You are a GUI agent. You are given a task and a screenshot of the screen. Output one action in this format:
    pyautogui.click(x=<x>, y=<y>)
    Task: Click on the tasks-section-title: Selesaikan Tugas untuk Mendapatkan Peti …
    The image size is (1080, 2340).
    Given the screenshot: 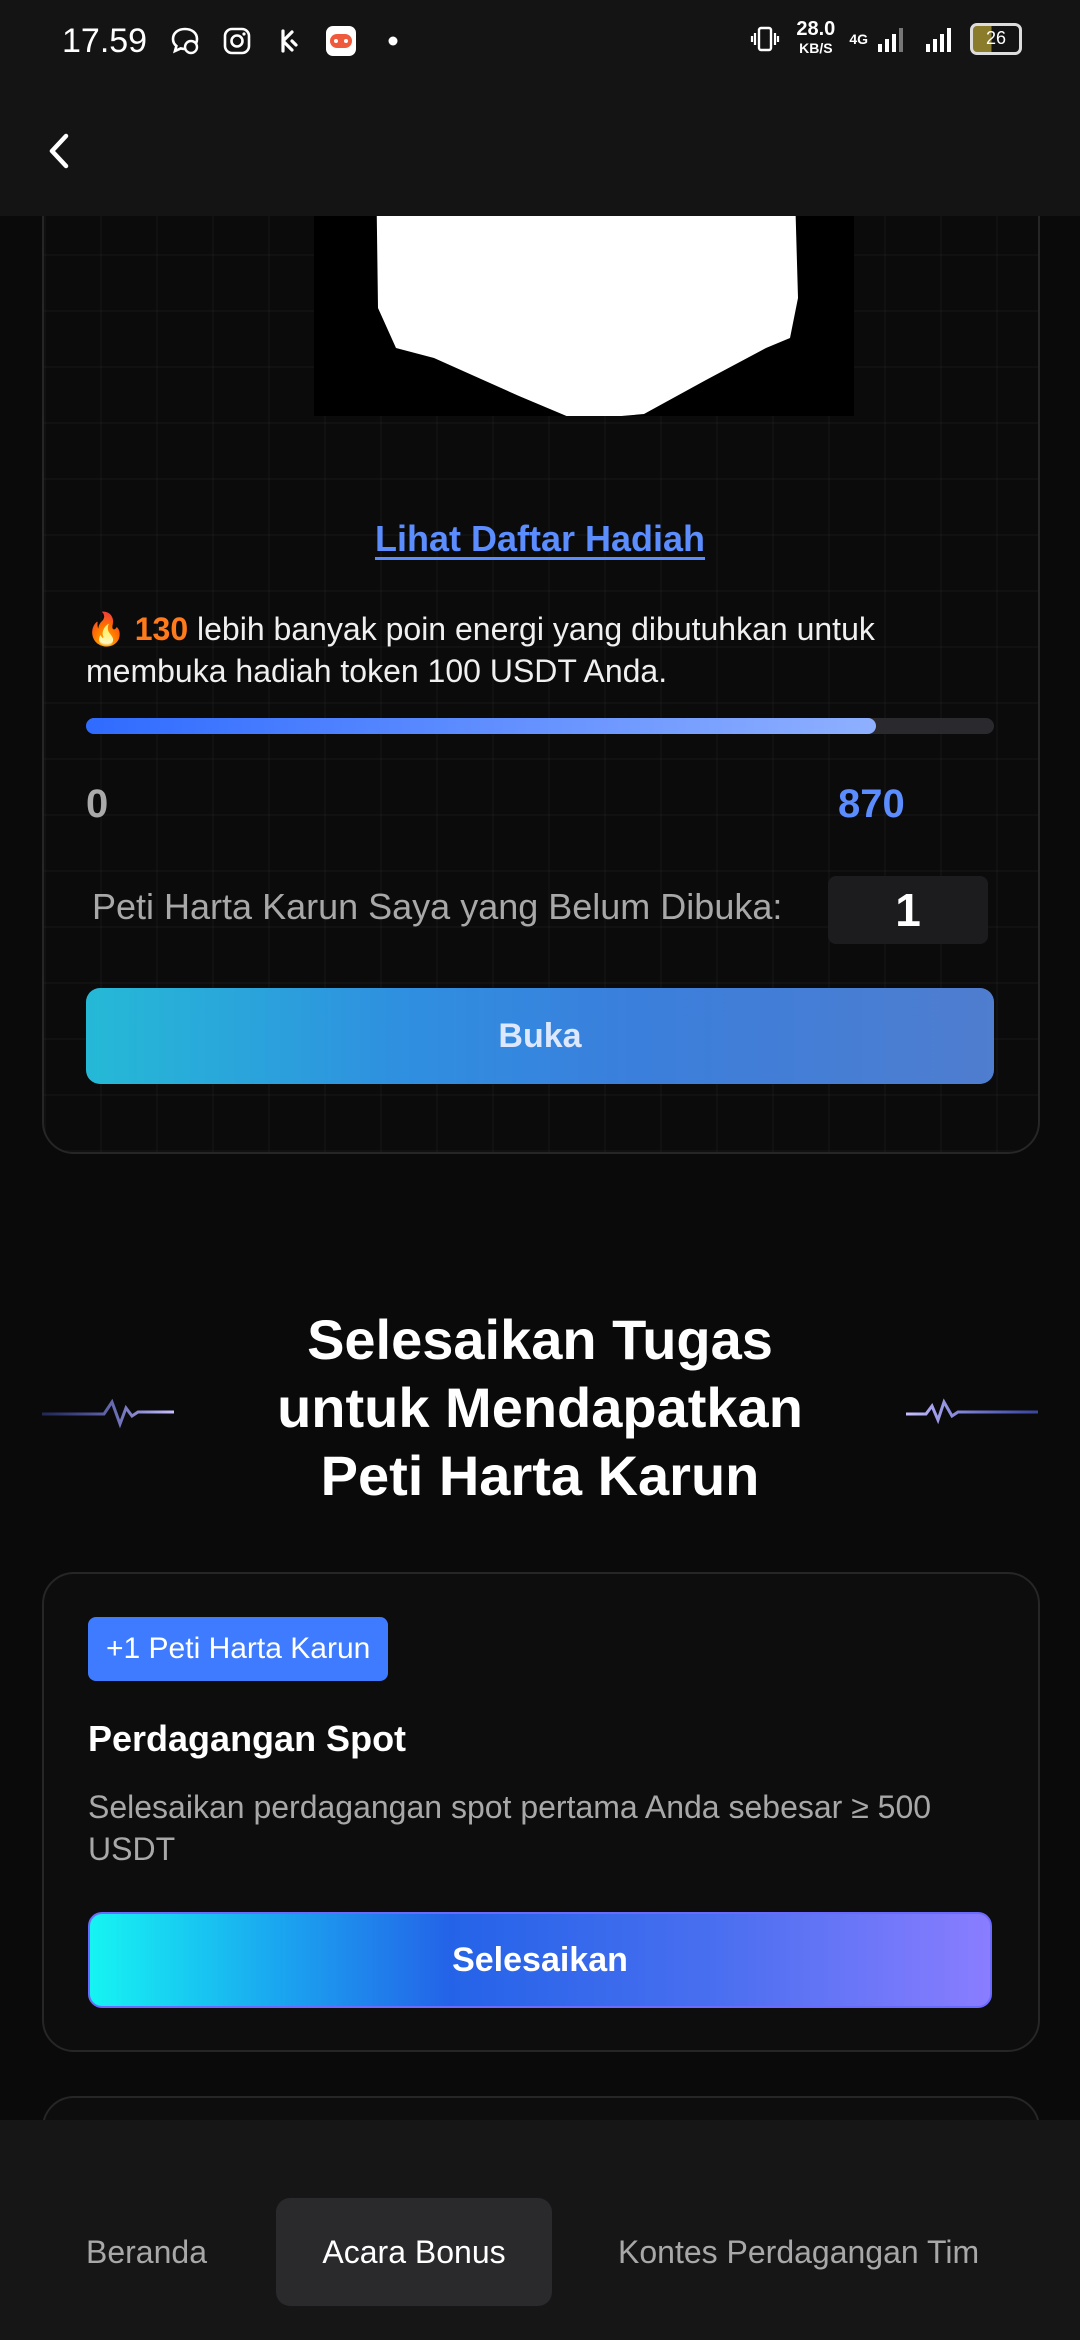 What is the action you would take?
    pyautogui.click(x=540, y=1408)
    